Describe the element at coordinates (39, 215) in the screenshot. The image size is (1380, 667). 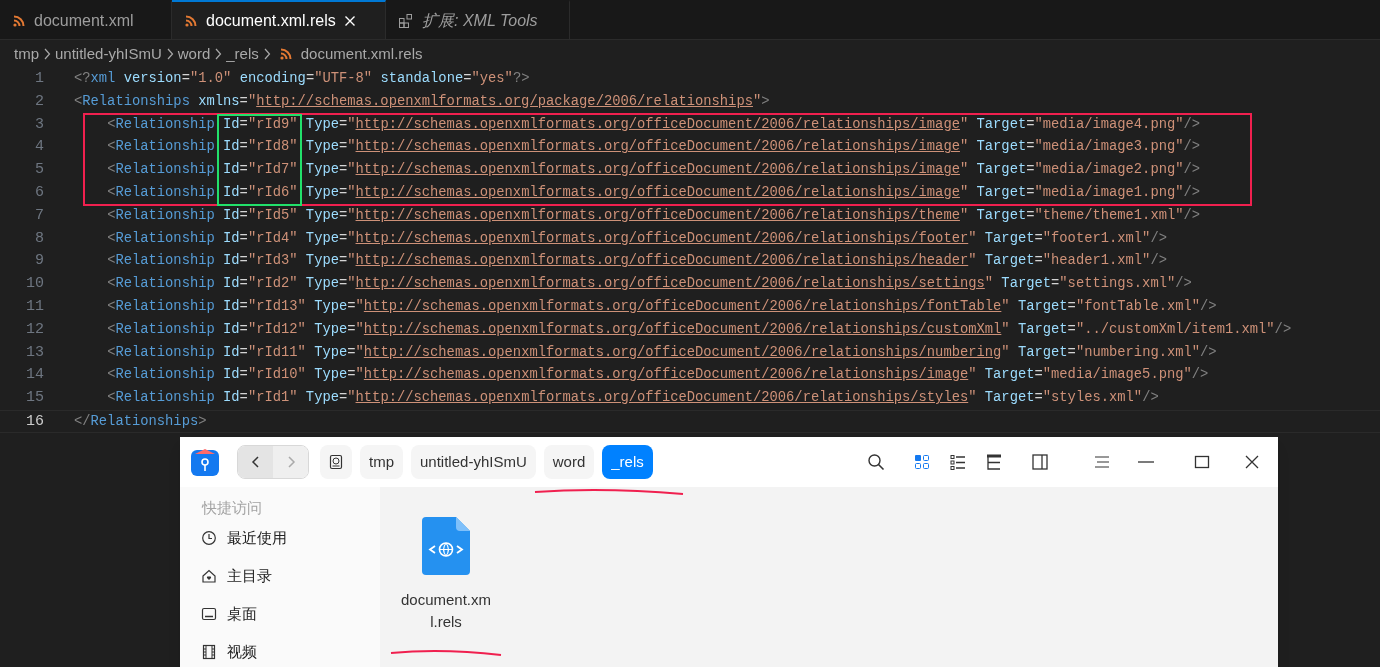
I see `line-number: 7` at that location.